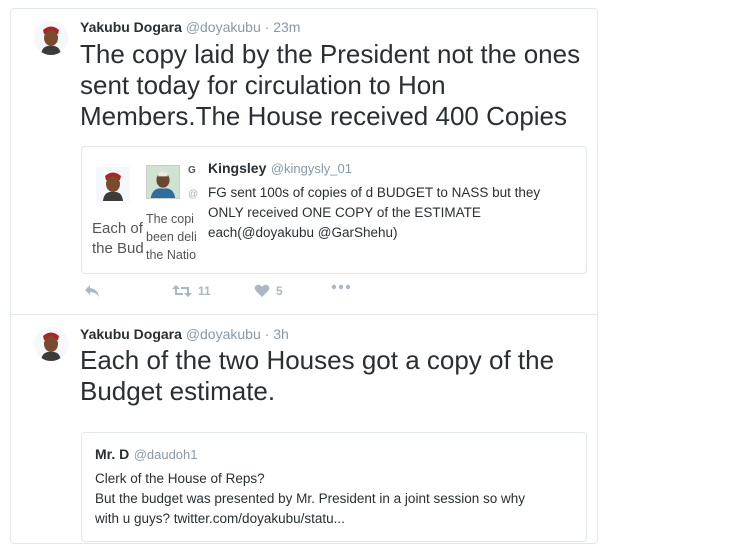 The image size is (749, 544). I want to click on more-icon, so click(341, 287).